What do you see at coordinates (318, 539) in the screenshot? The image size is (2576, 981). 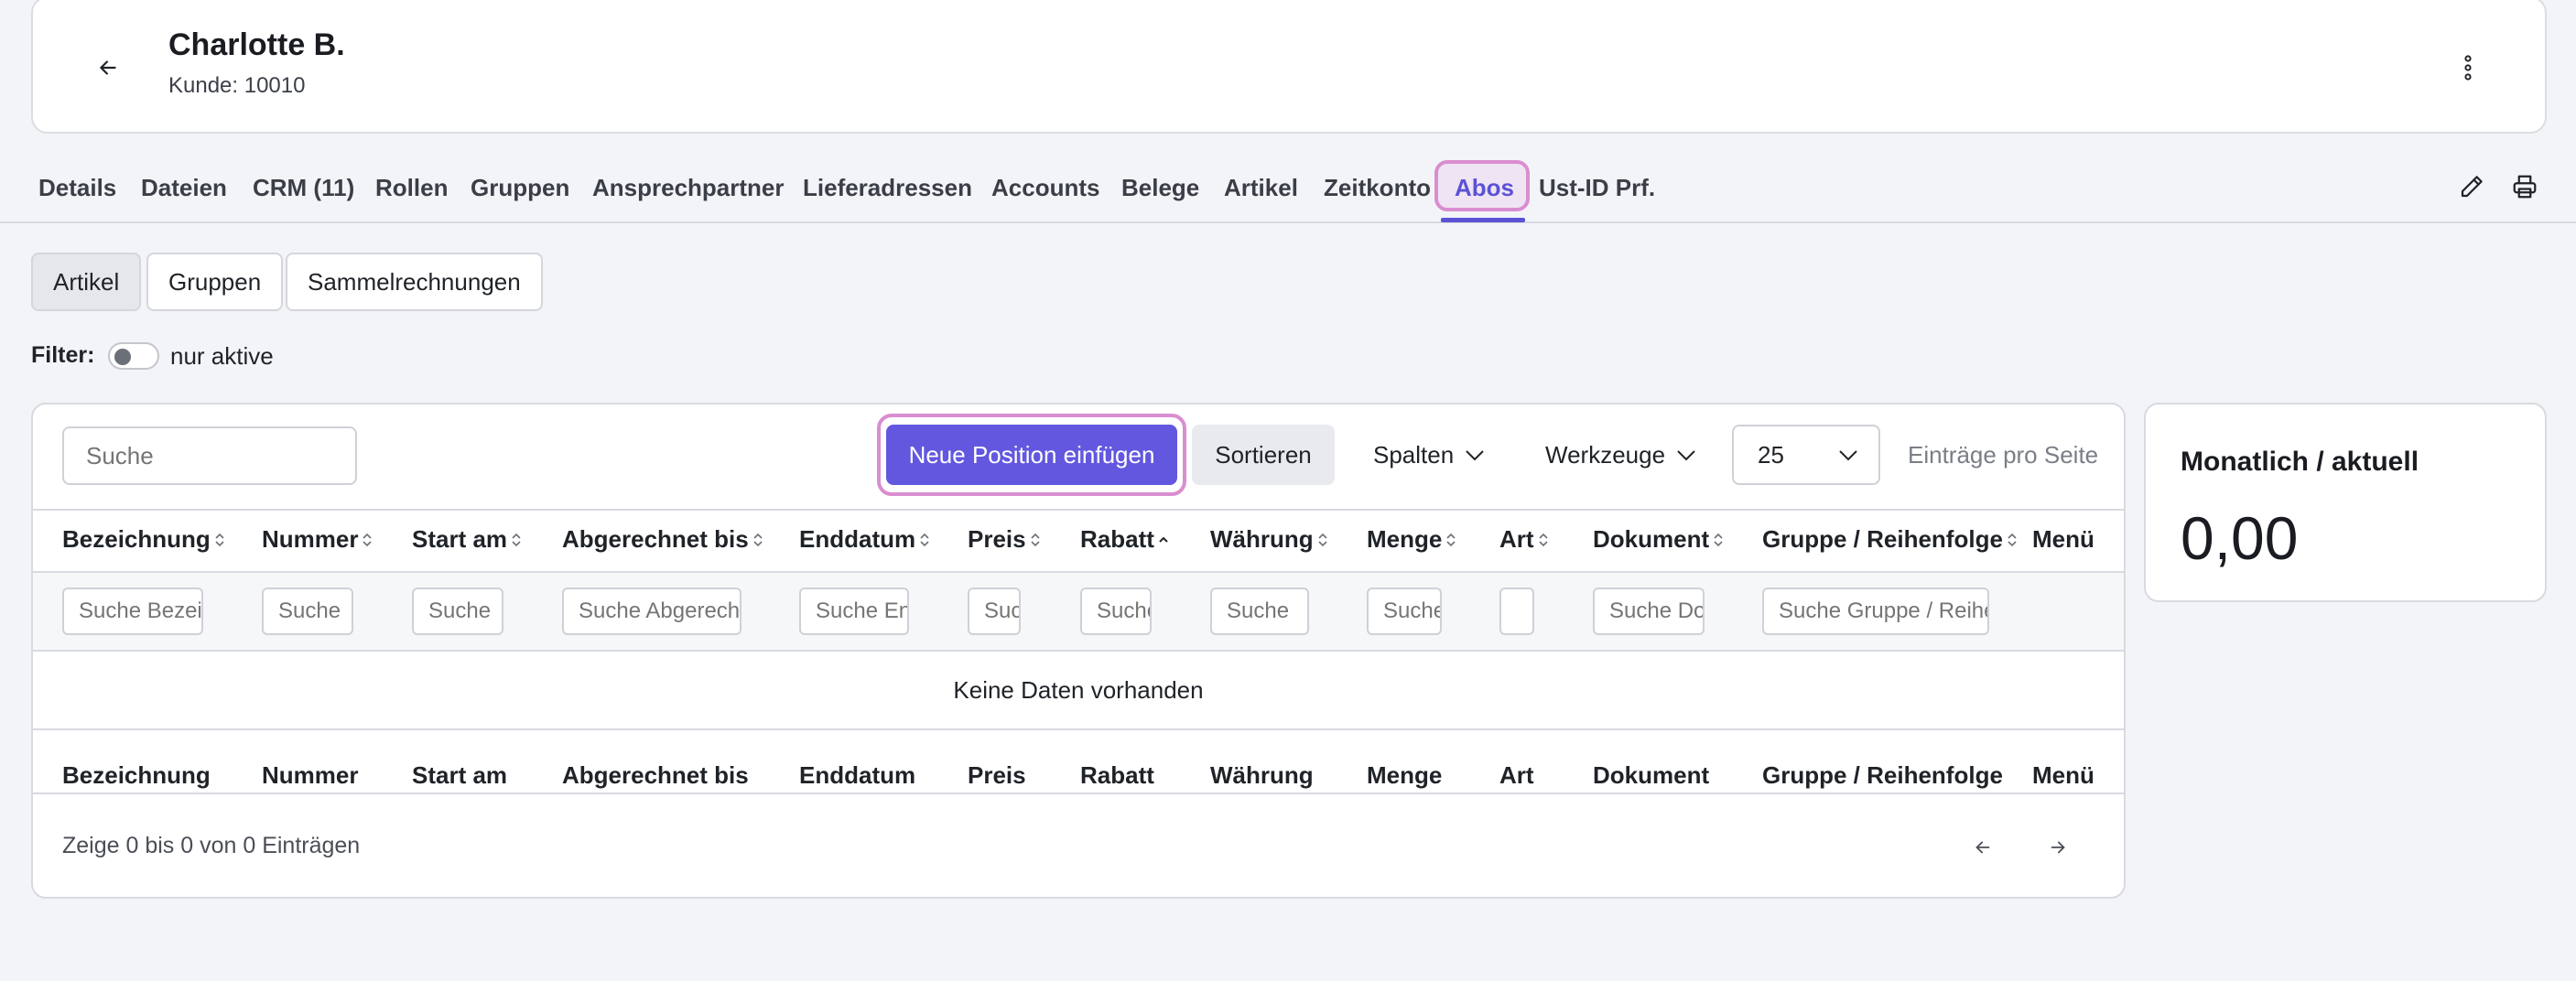 I see `column-header-nummer: Nummer` at bounding box center [318, 539].